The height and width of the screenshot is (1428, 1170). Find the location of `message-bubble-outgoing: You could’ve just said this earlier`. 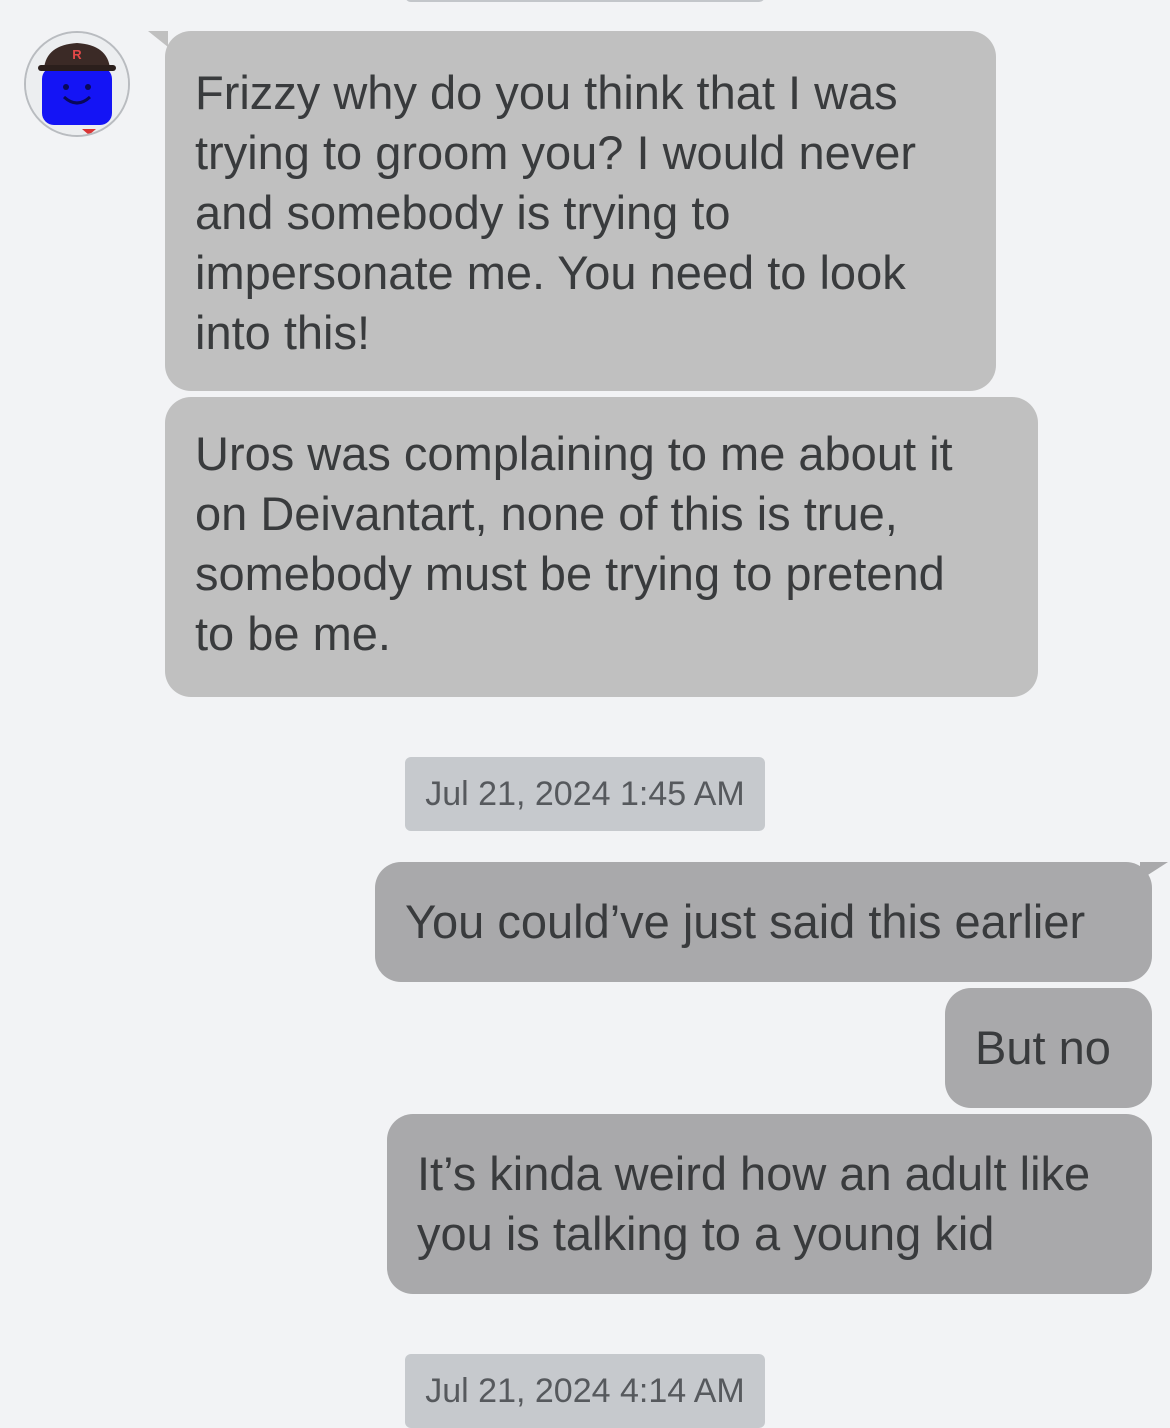

message-bubble-outgoing: You could’ve just said this earlier is located at coordinates (763, 922).